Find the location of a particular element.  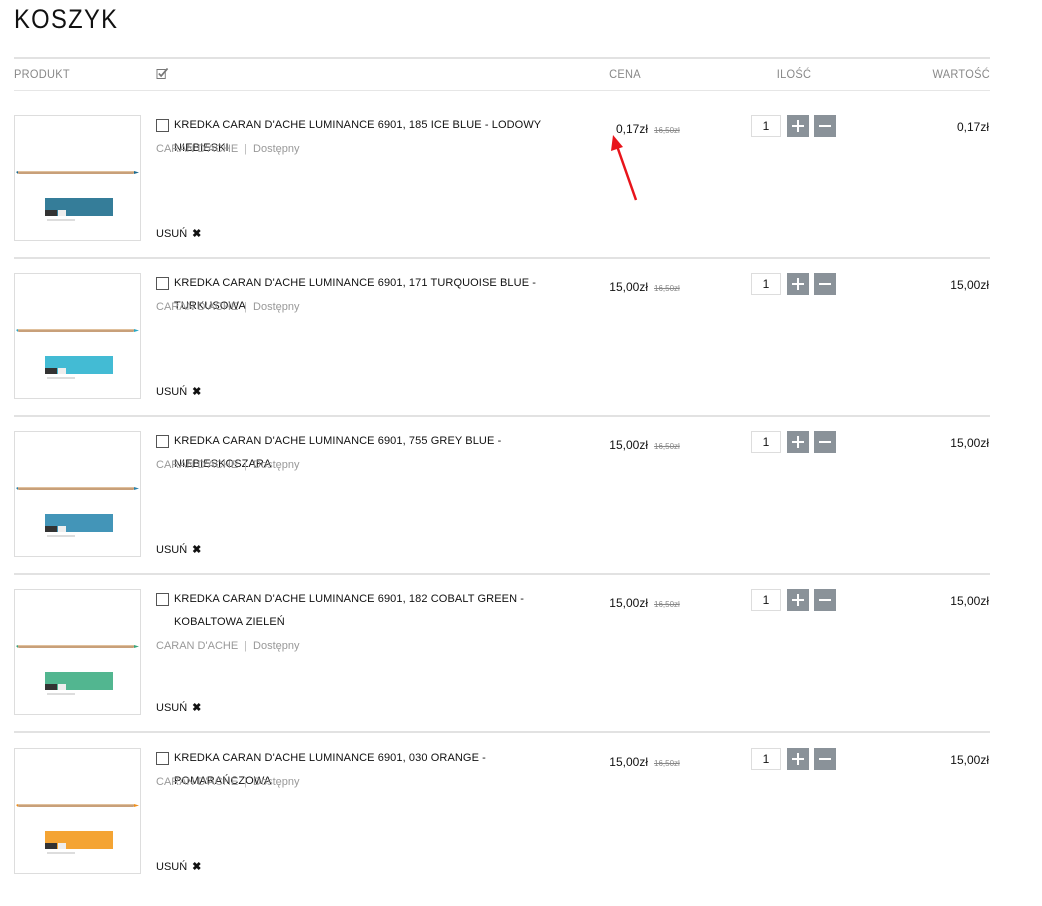

column-header-product: PRODUKT is located at coordinates (42, 74).